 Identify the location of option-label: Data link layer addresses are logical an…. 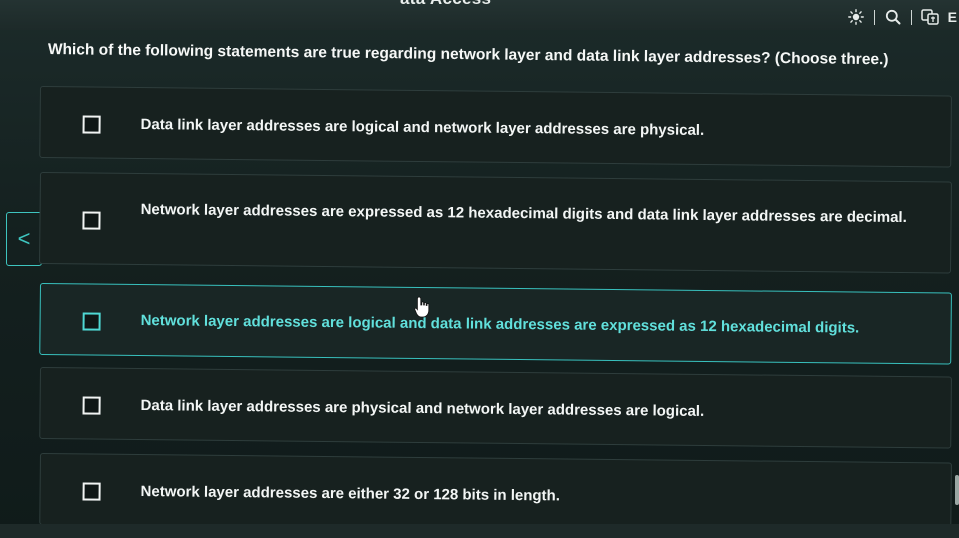
(422, 127).